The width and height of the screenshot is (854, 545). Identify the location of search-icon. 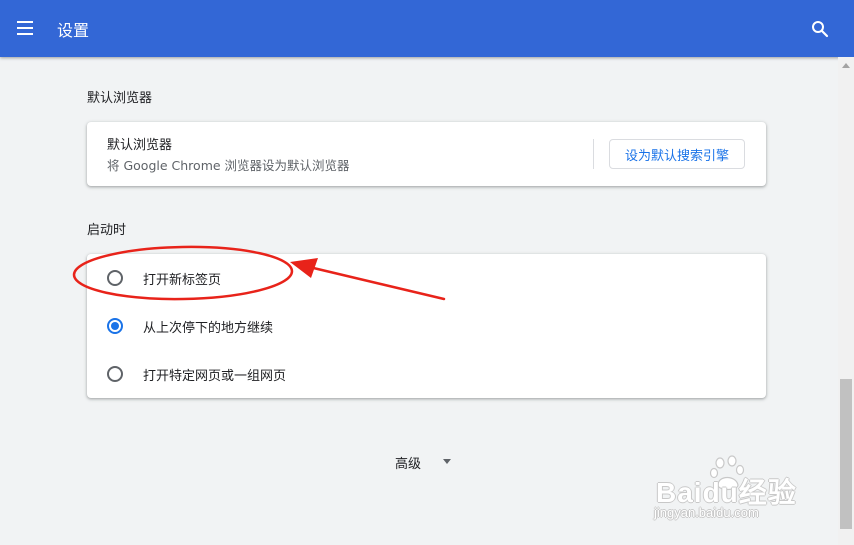
(820, 29).